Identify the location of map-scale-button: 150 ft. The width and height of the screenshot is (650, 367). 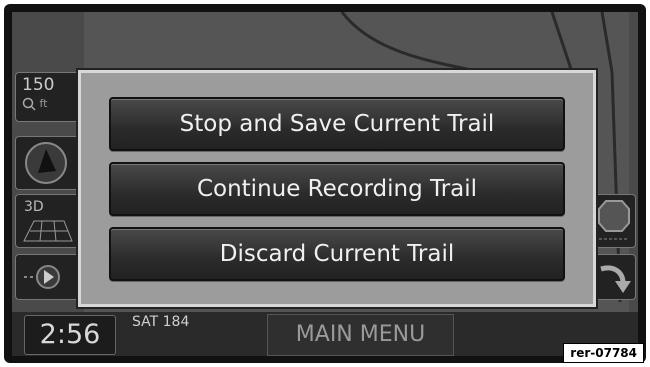
(47, 97).